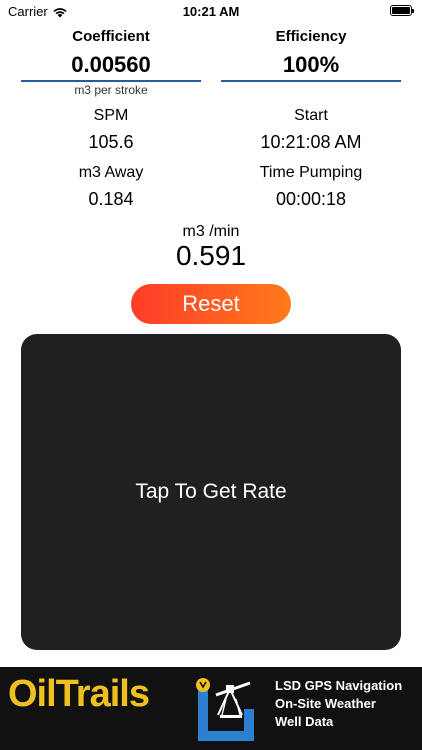 The image size is (422, 750). Describe the element at coordinates (311, 199) in the screenshot. I see `pumping-value: 00:00:18` at that location.